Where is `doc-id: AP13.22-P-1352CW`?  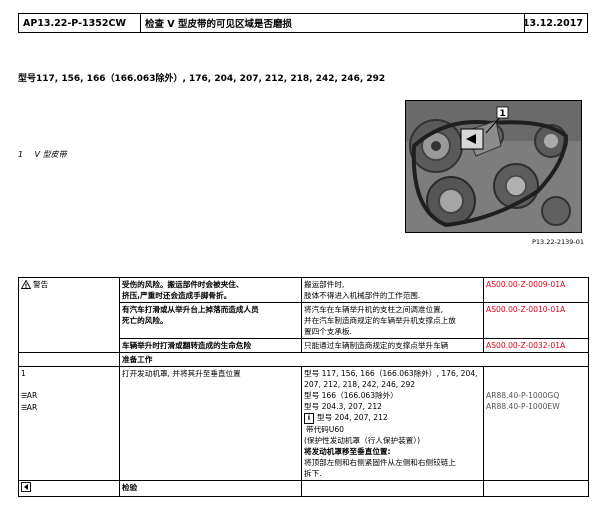 doc-id: AP13.22-P-1352CW is located at coordinates (80, 23).